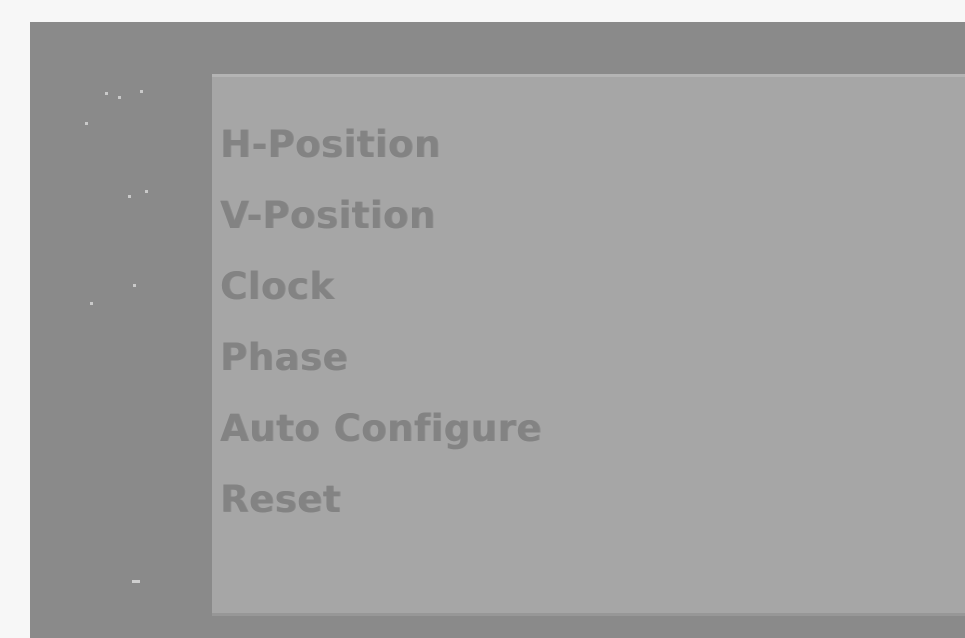 The height and width of the screenshot is (638, 965). What do you see at coordinates (381, 440) in the screenshot?
I see `menu-item-auto-configure: Auto Configure` at bounding box center [381, 440].